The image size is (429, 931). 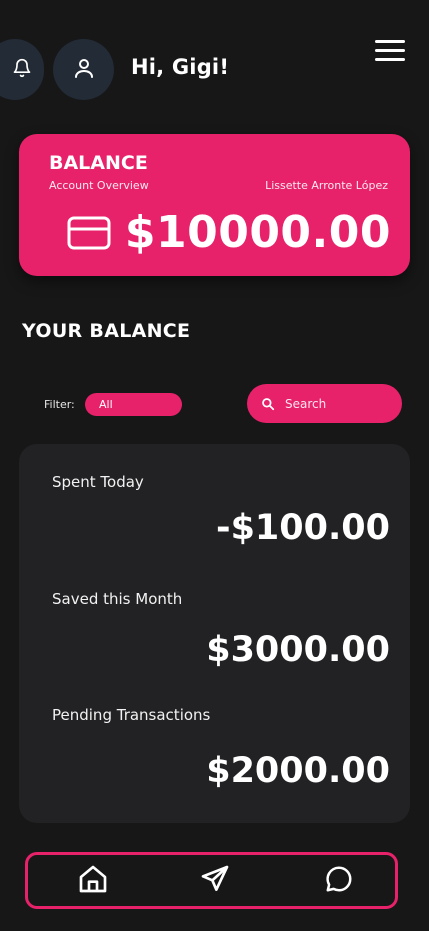 I want to click on user-icon, so click(x=84, y=70).